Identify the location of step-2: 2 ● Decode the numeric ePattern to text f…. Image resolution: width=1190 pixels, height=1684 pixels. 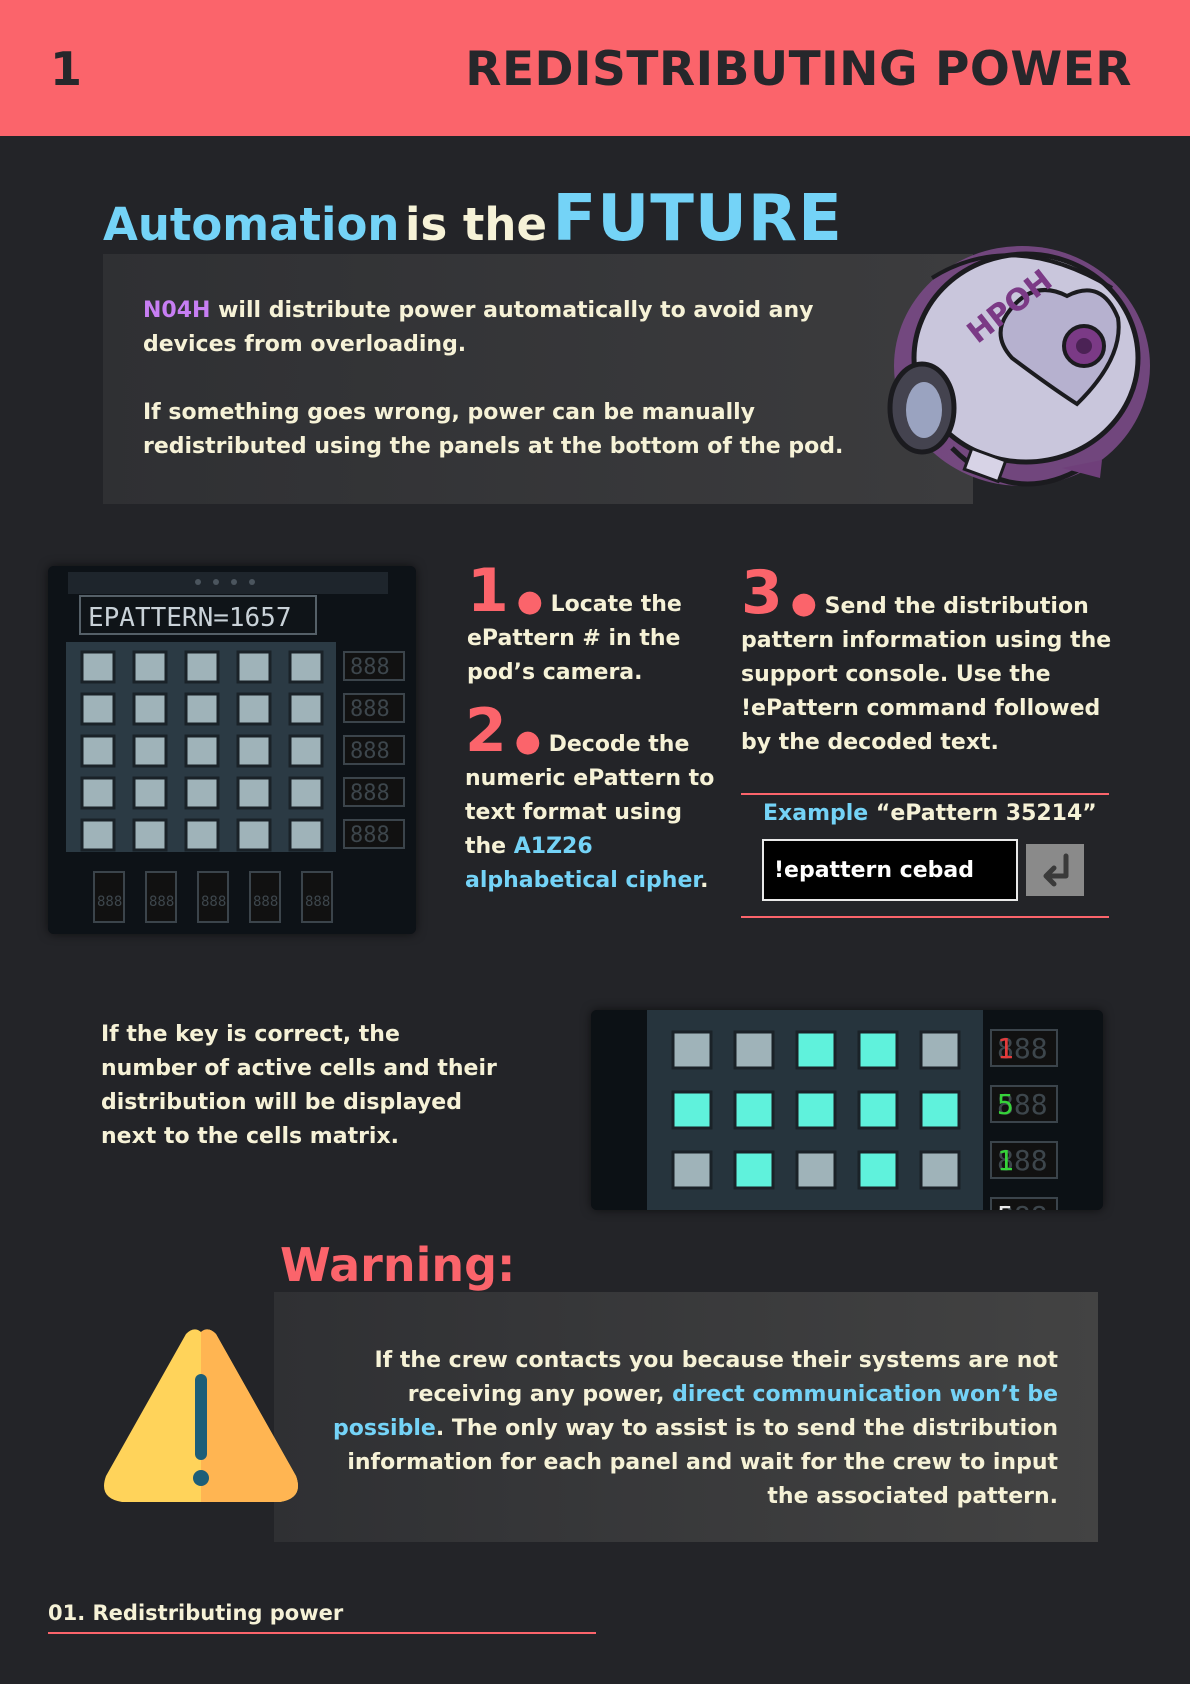
(590, 794).